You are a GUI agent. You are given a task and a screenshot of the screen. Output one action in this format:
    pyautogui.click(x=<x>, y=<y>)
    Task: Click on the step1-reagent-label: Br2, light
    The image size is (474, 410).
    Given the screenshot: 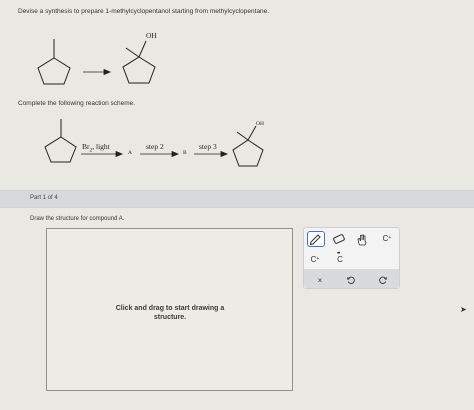 What is the action you would take?
    pyautogui.click(x=96, y=148)
    